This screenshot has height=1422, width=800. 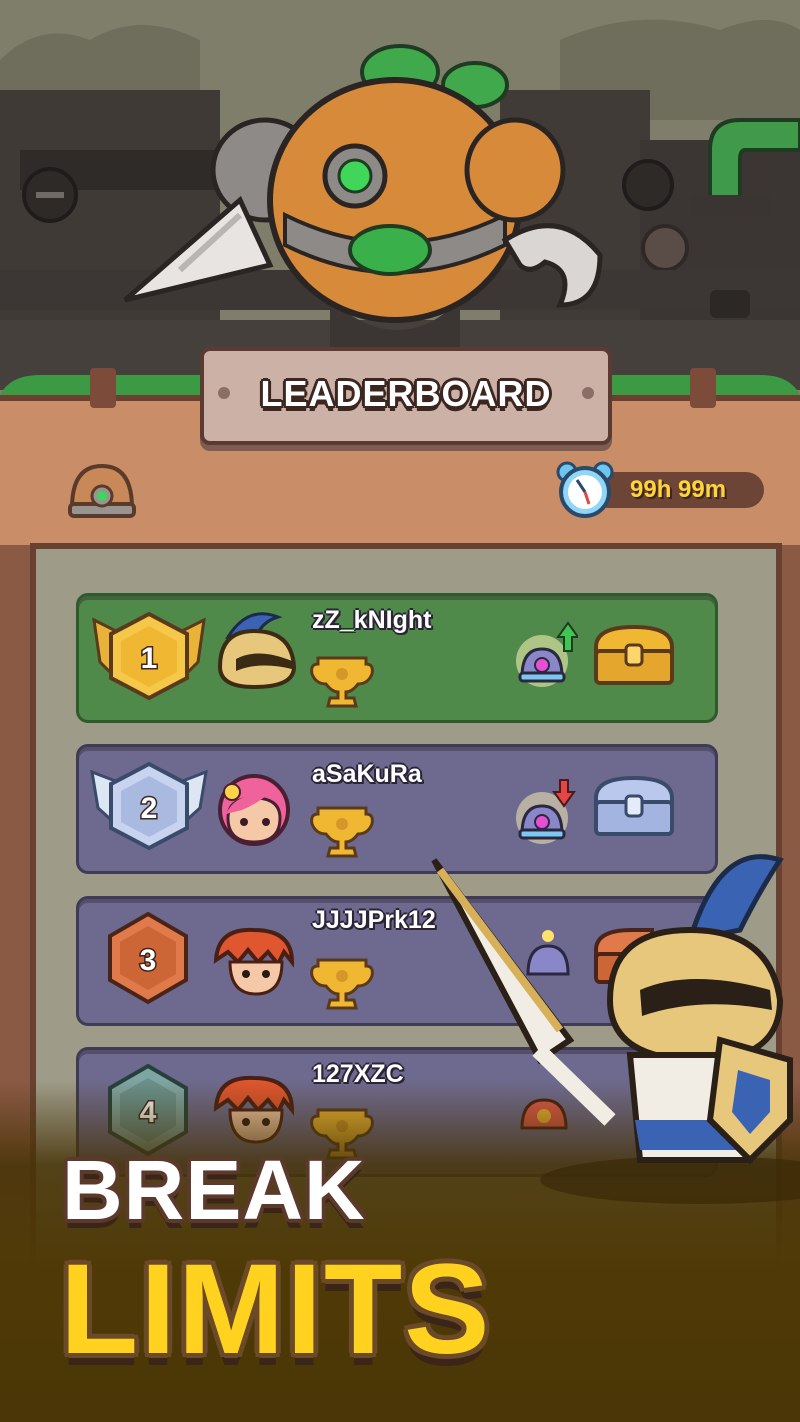 What do you see at coordinates (547, 654) in the screenshot?
I see `rank-up-arrow-icon` at bounding box center [547, 654].